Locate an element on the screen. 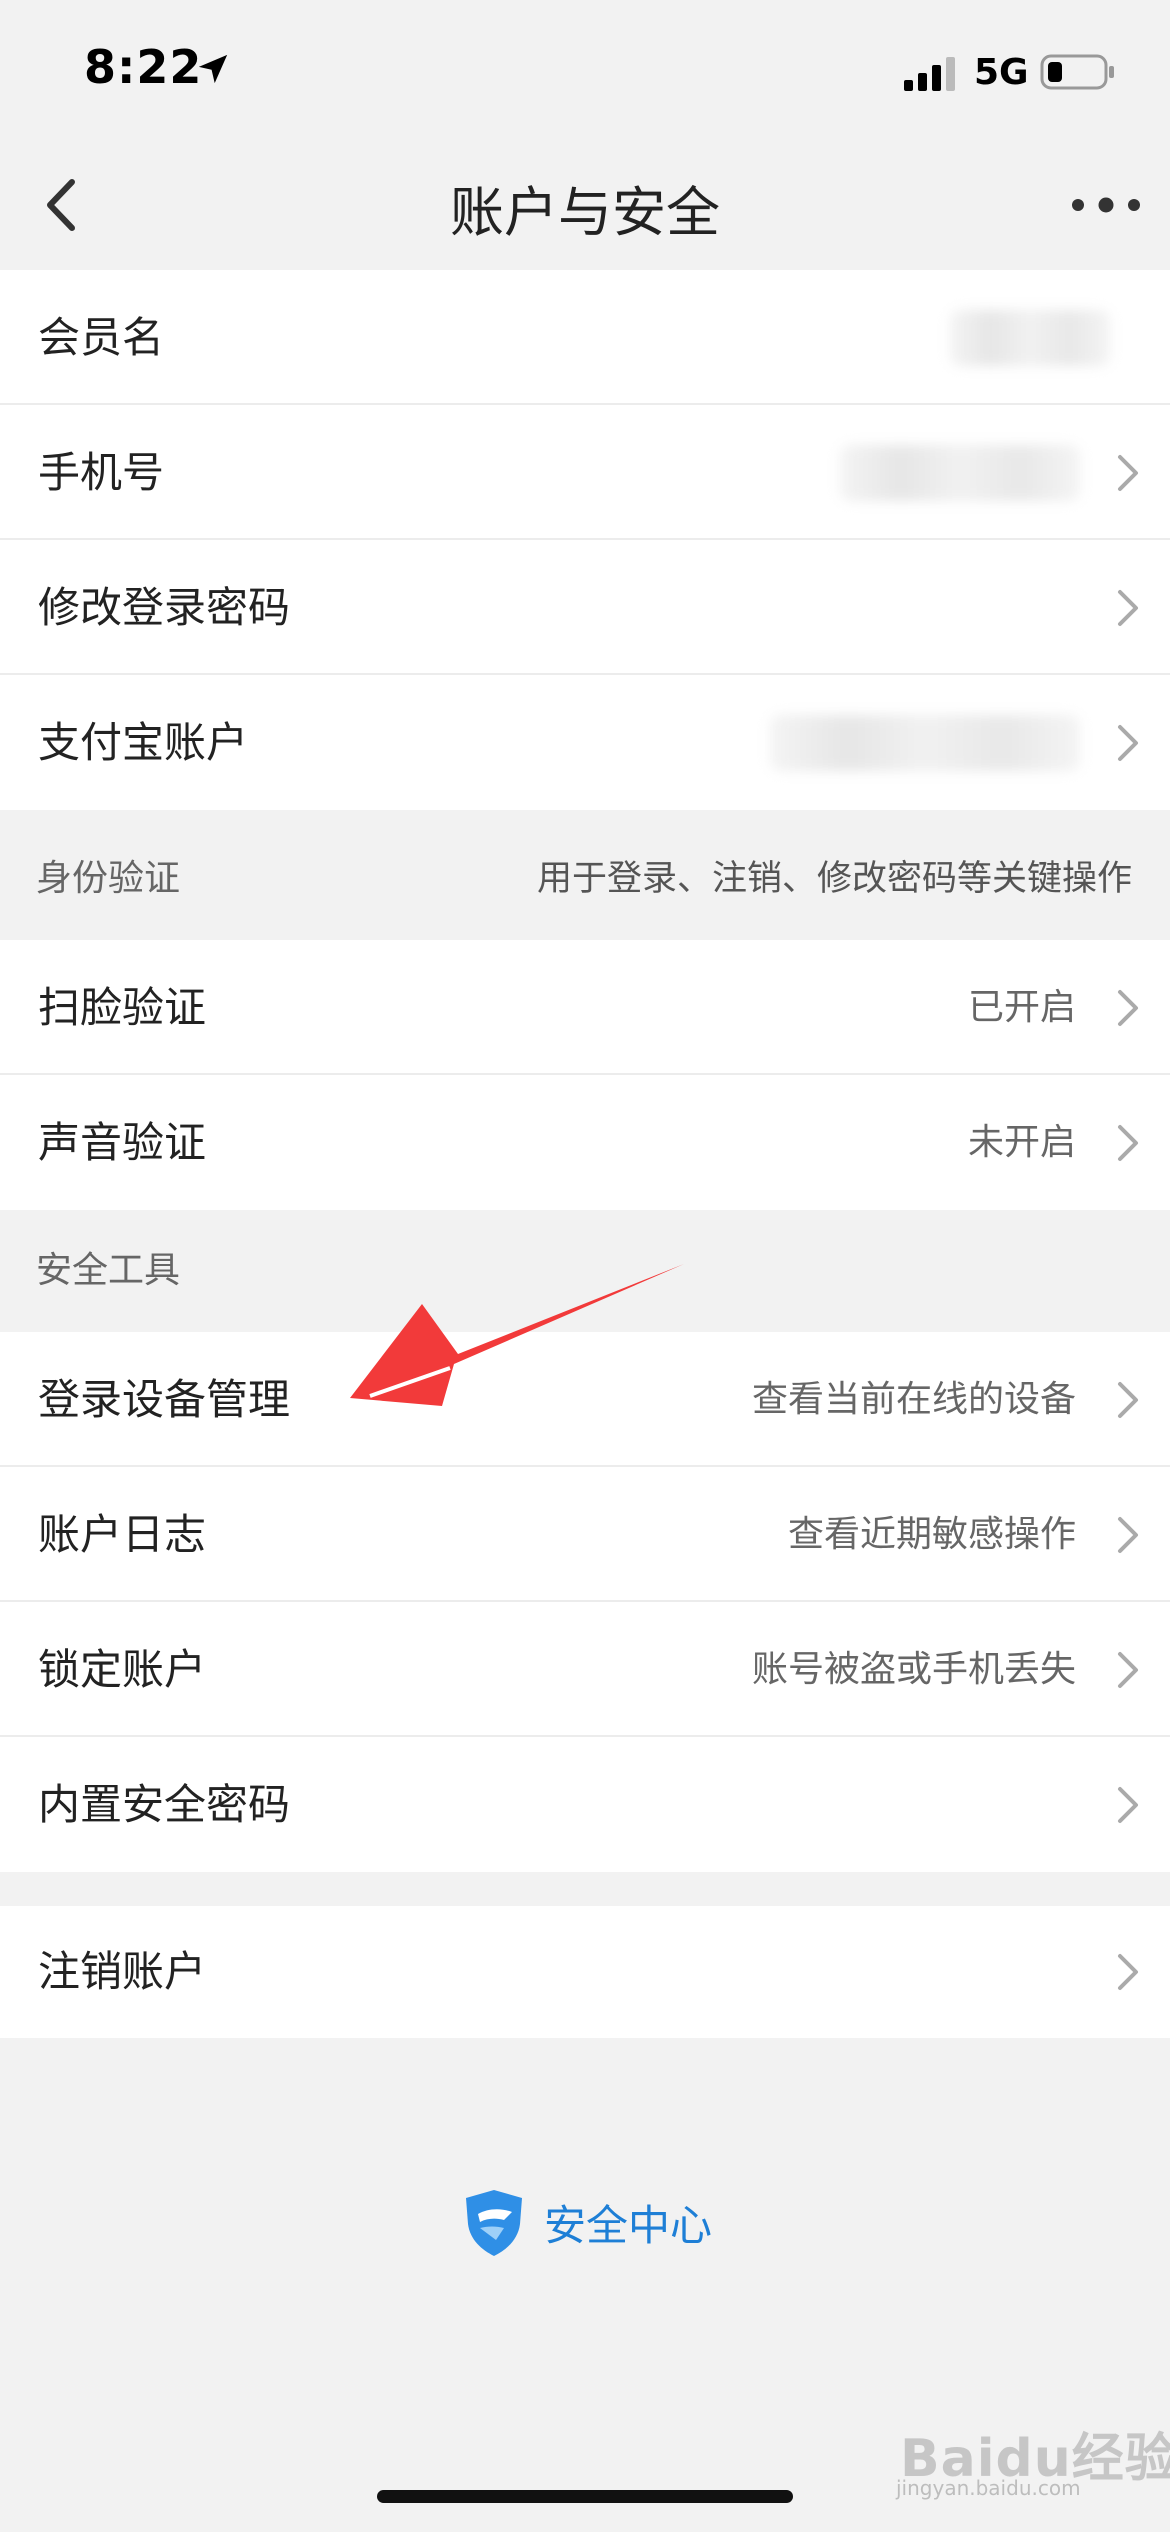  baidu-watermark: Baidu经验 jingyan.baidu.com is located at coordinates (1033, 2458).